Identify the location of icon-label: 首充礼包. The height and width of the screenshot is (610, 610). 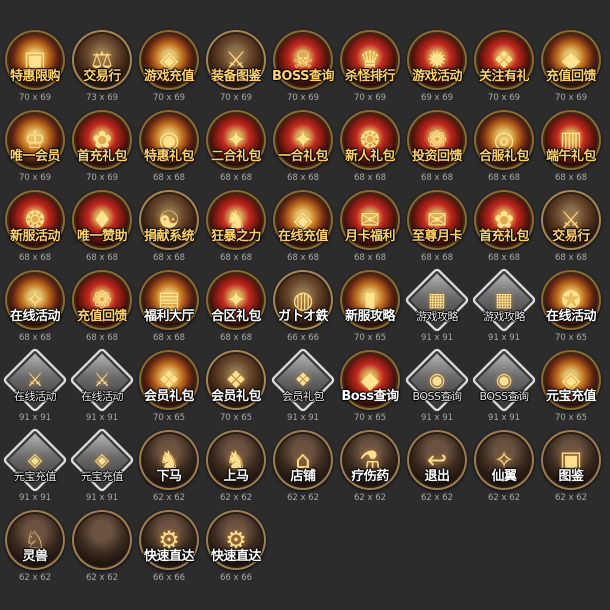
(504, 236).